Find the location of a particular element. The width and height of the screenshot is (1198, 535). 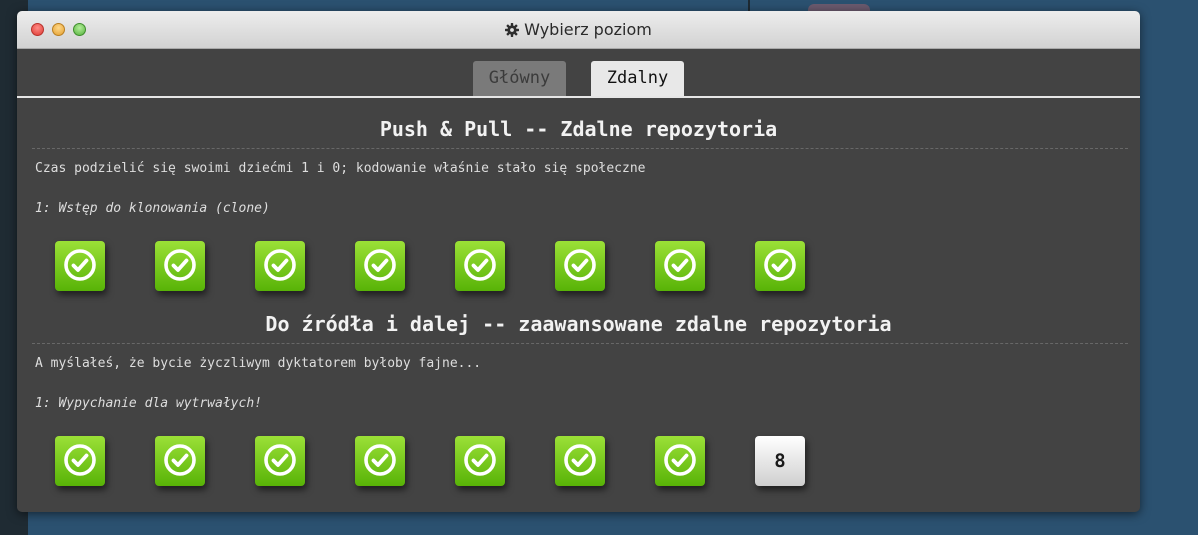

window-title-text: Wybierz poziom is located at coordinates (588, 29).